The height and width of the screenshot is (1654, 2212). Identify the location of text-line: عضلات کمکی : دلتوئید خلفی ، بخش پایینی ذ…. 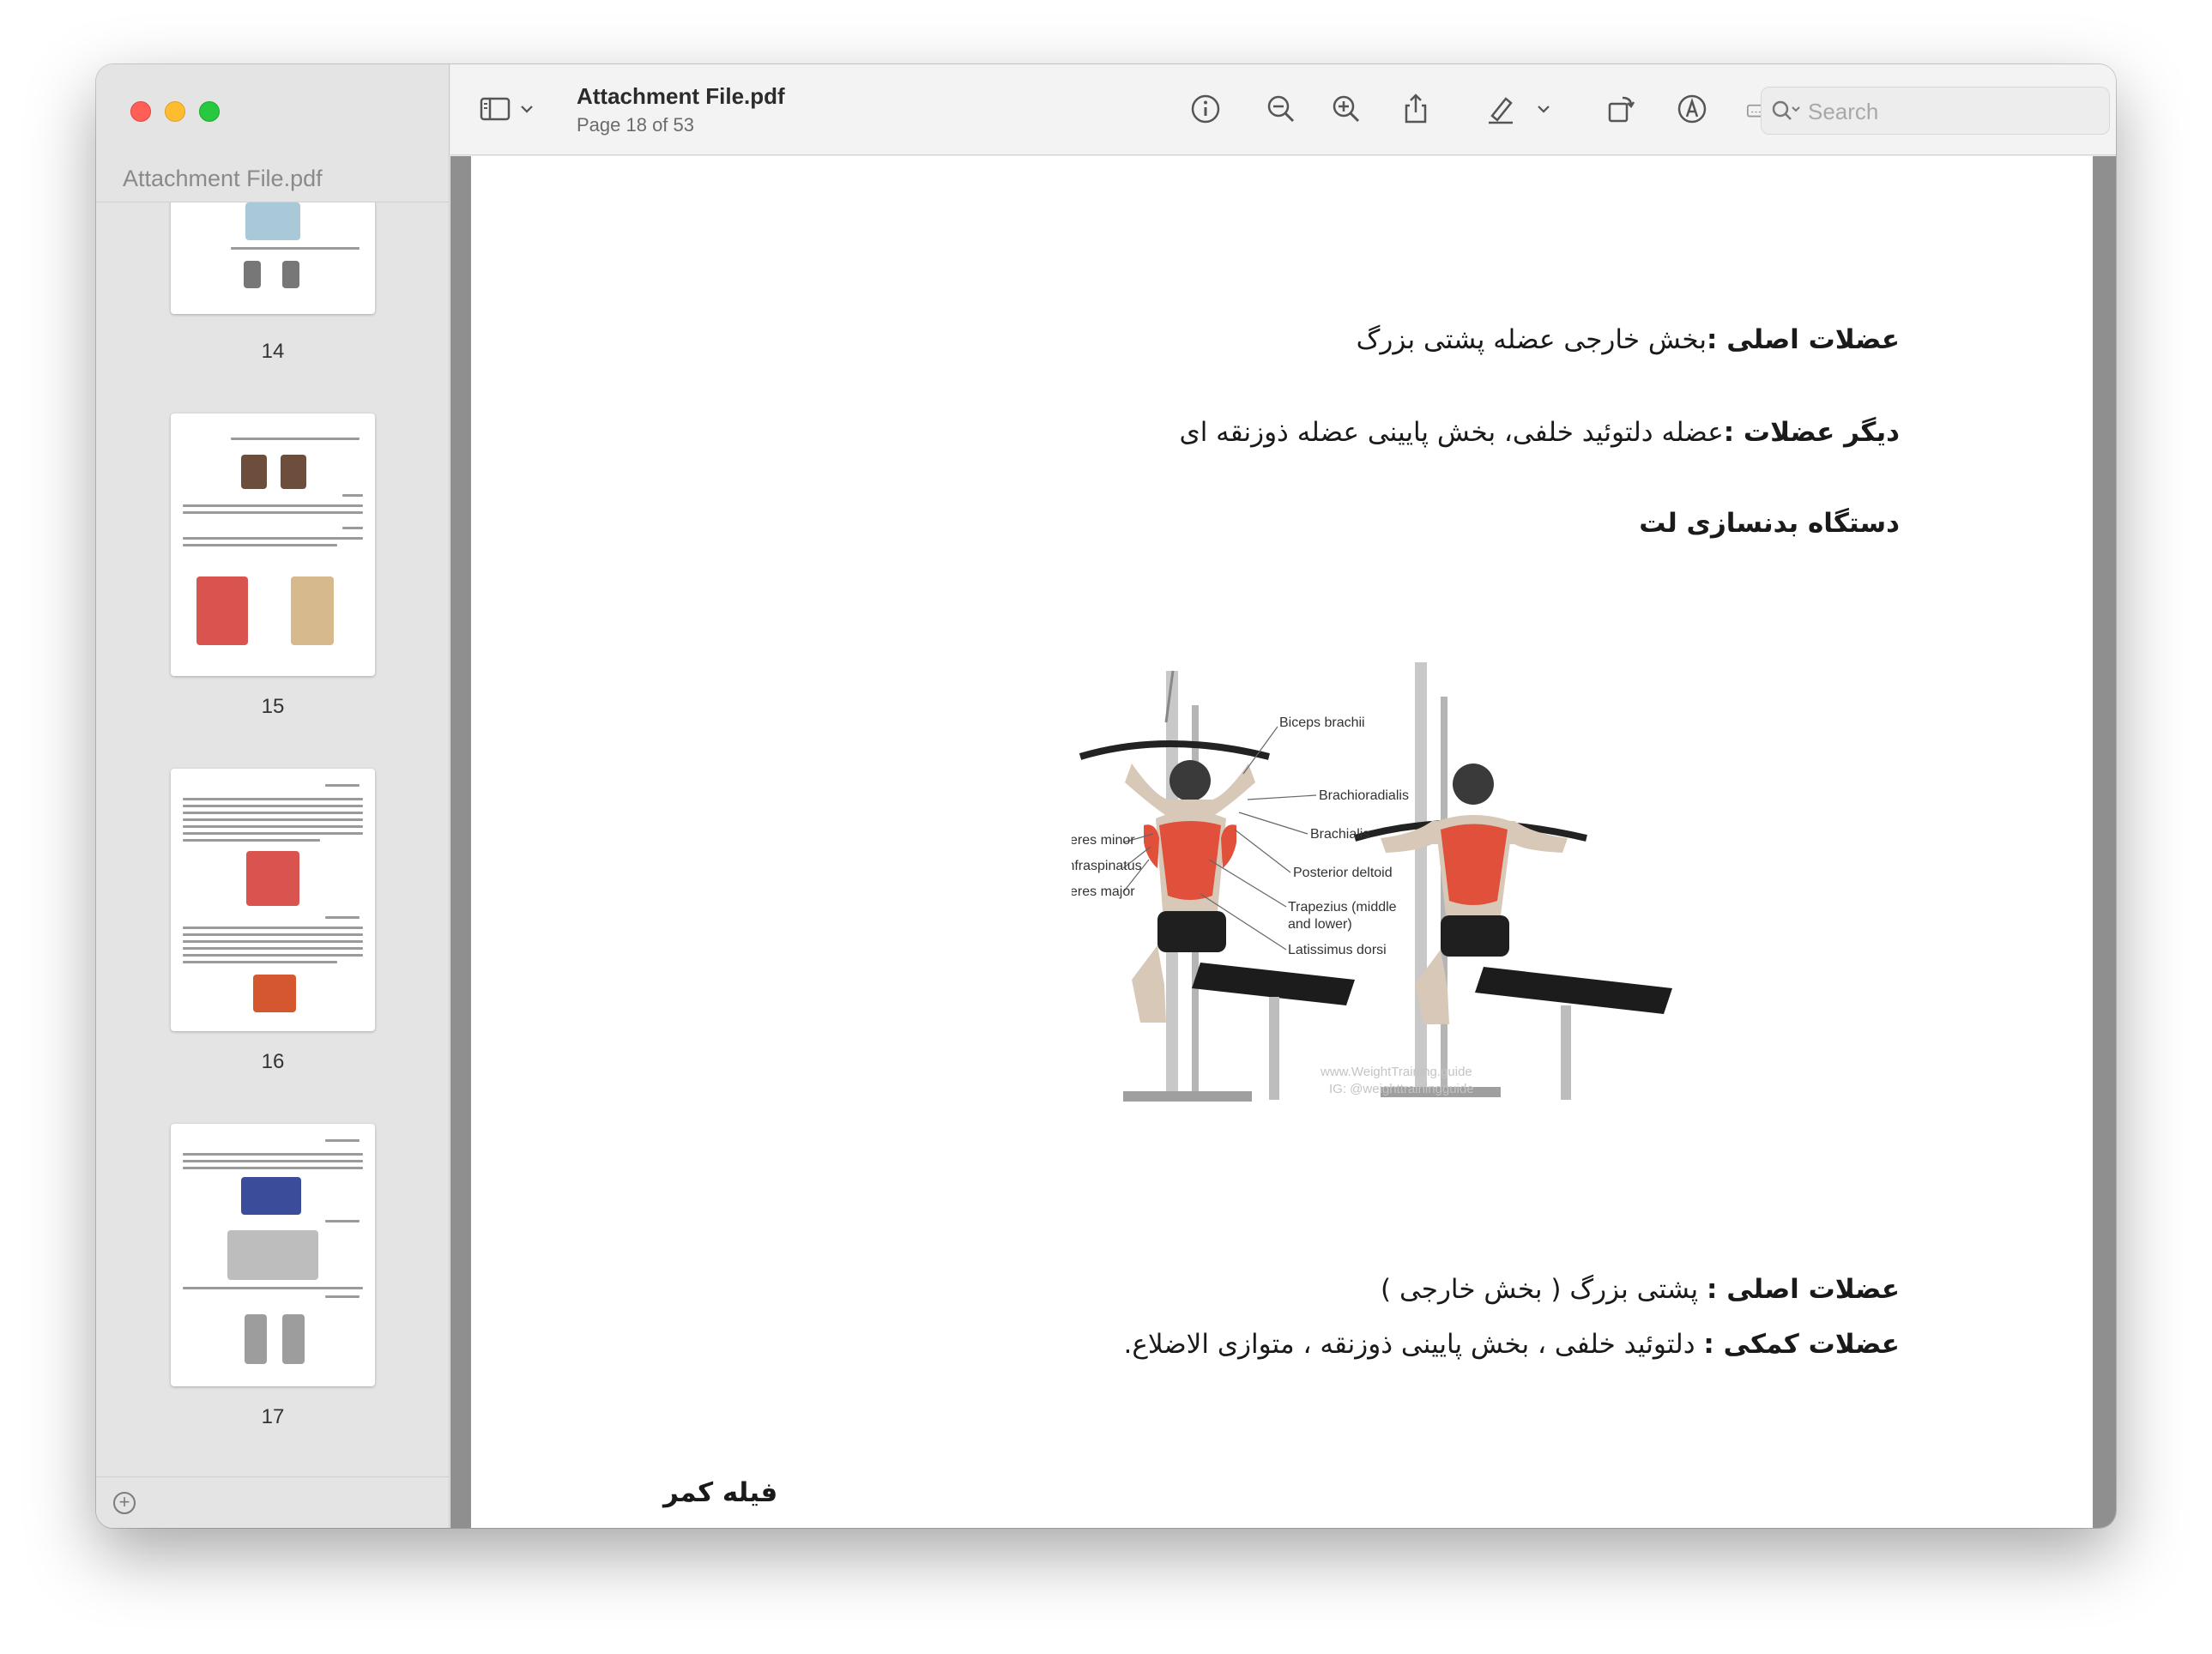
(1512, 1344).